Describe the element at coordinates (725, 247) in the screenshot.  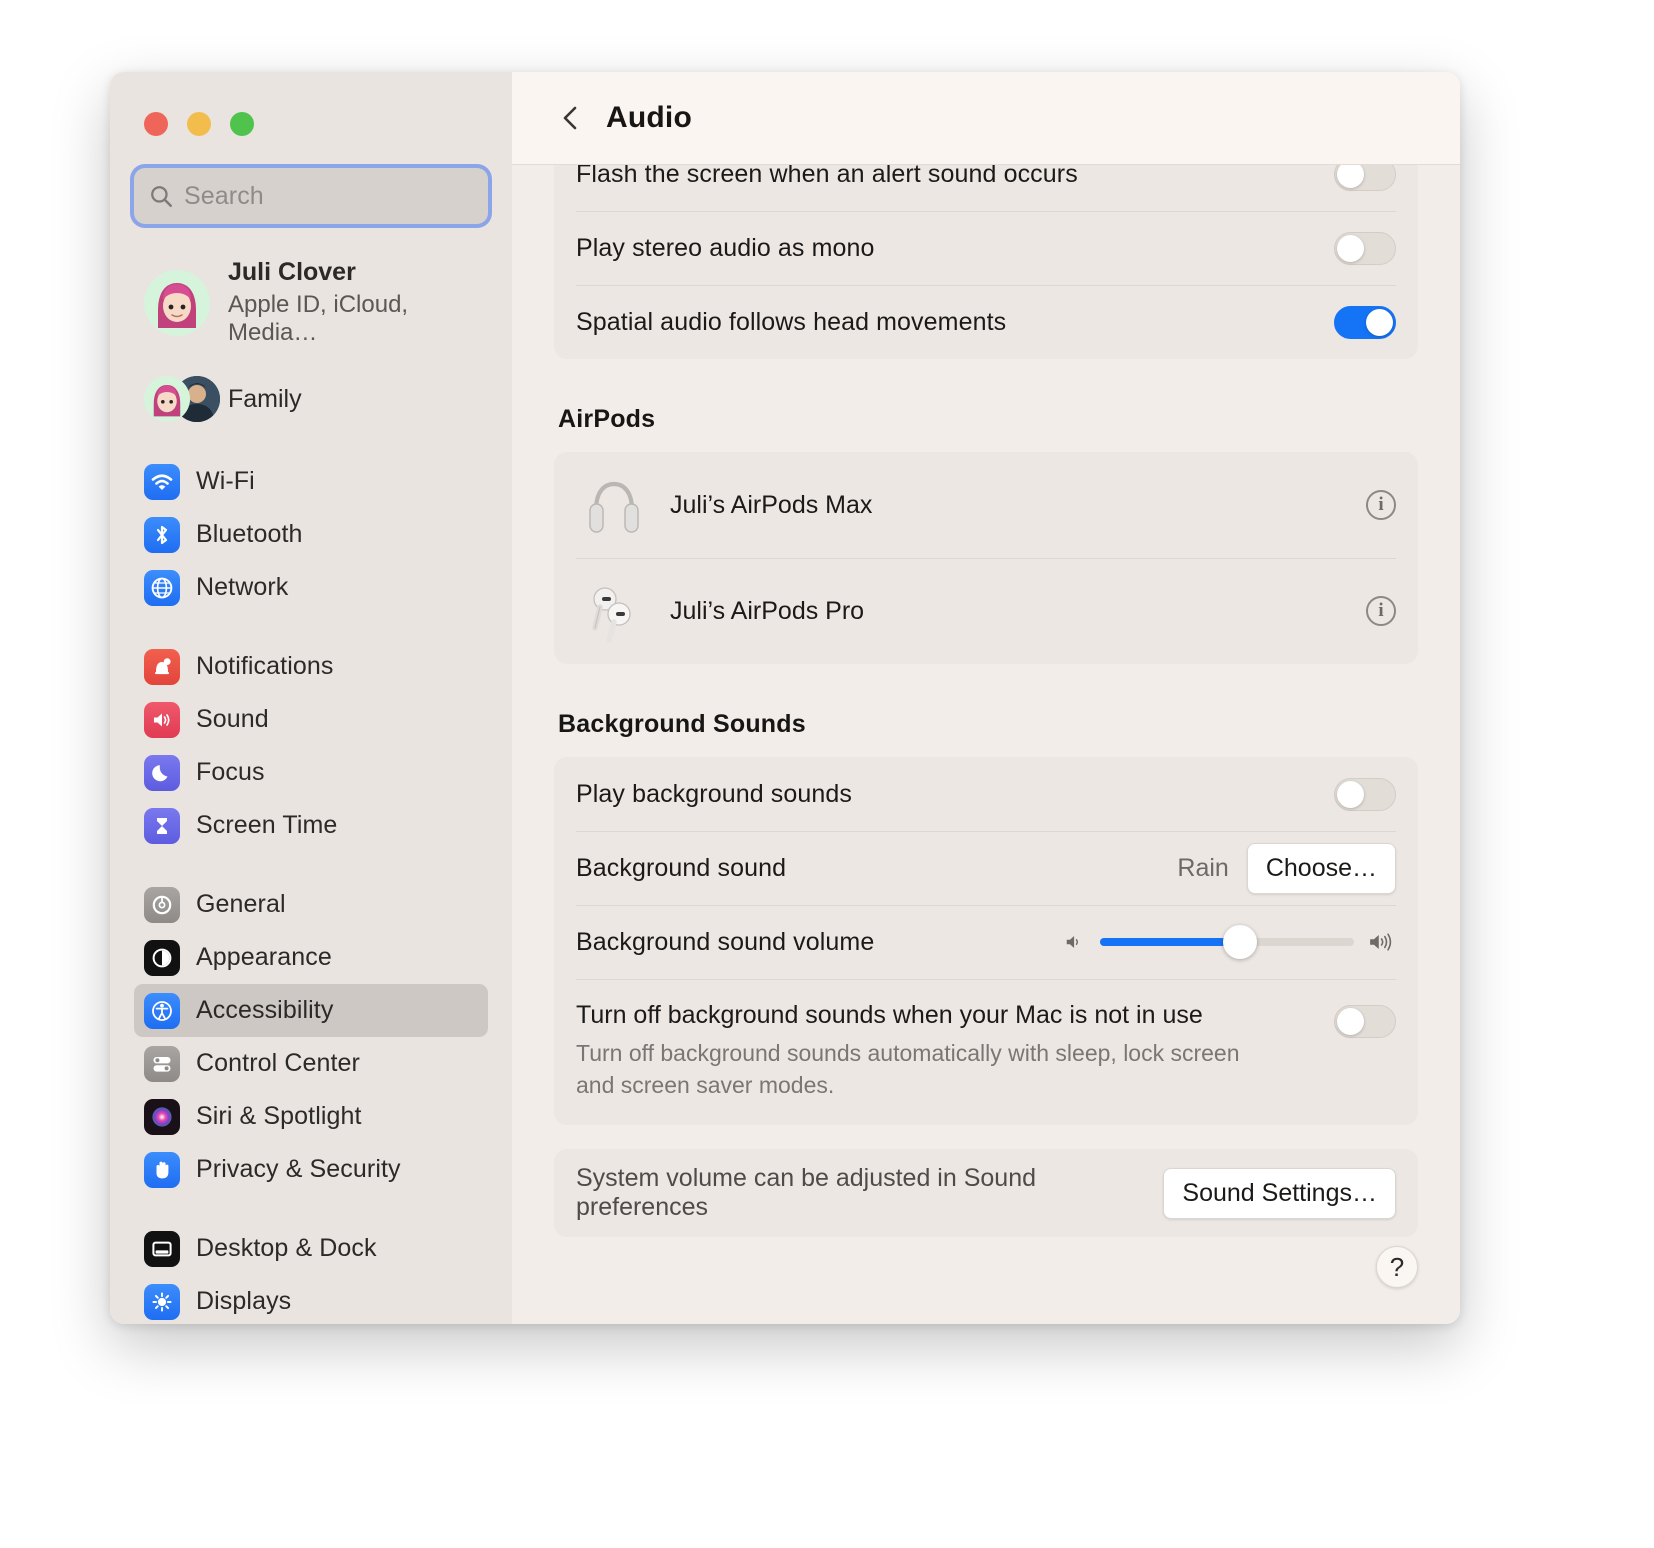
I see `setting-label: Play stereo audio as mono` at that location.